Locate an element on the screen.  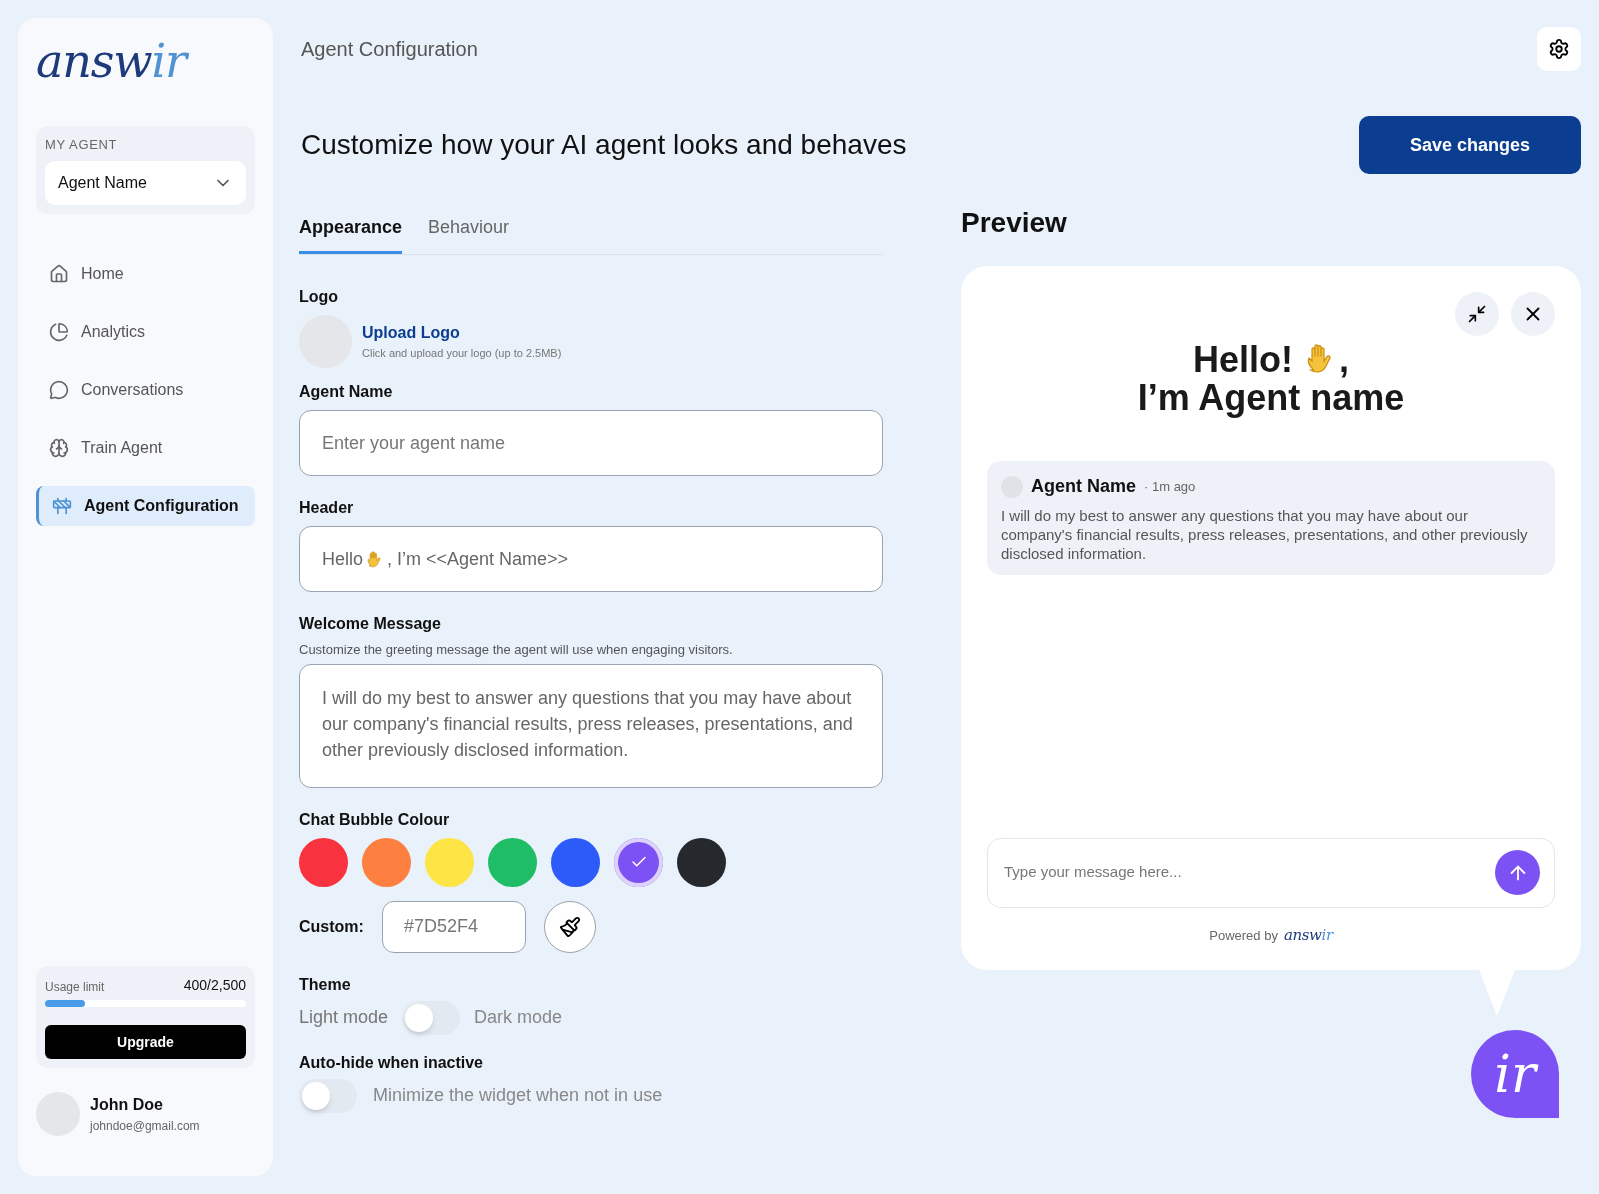
page-title: Agent Configuration is located at coordinates (389, 49).